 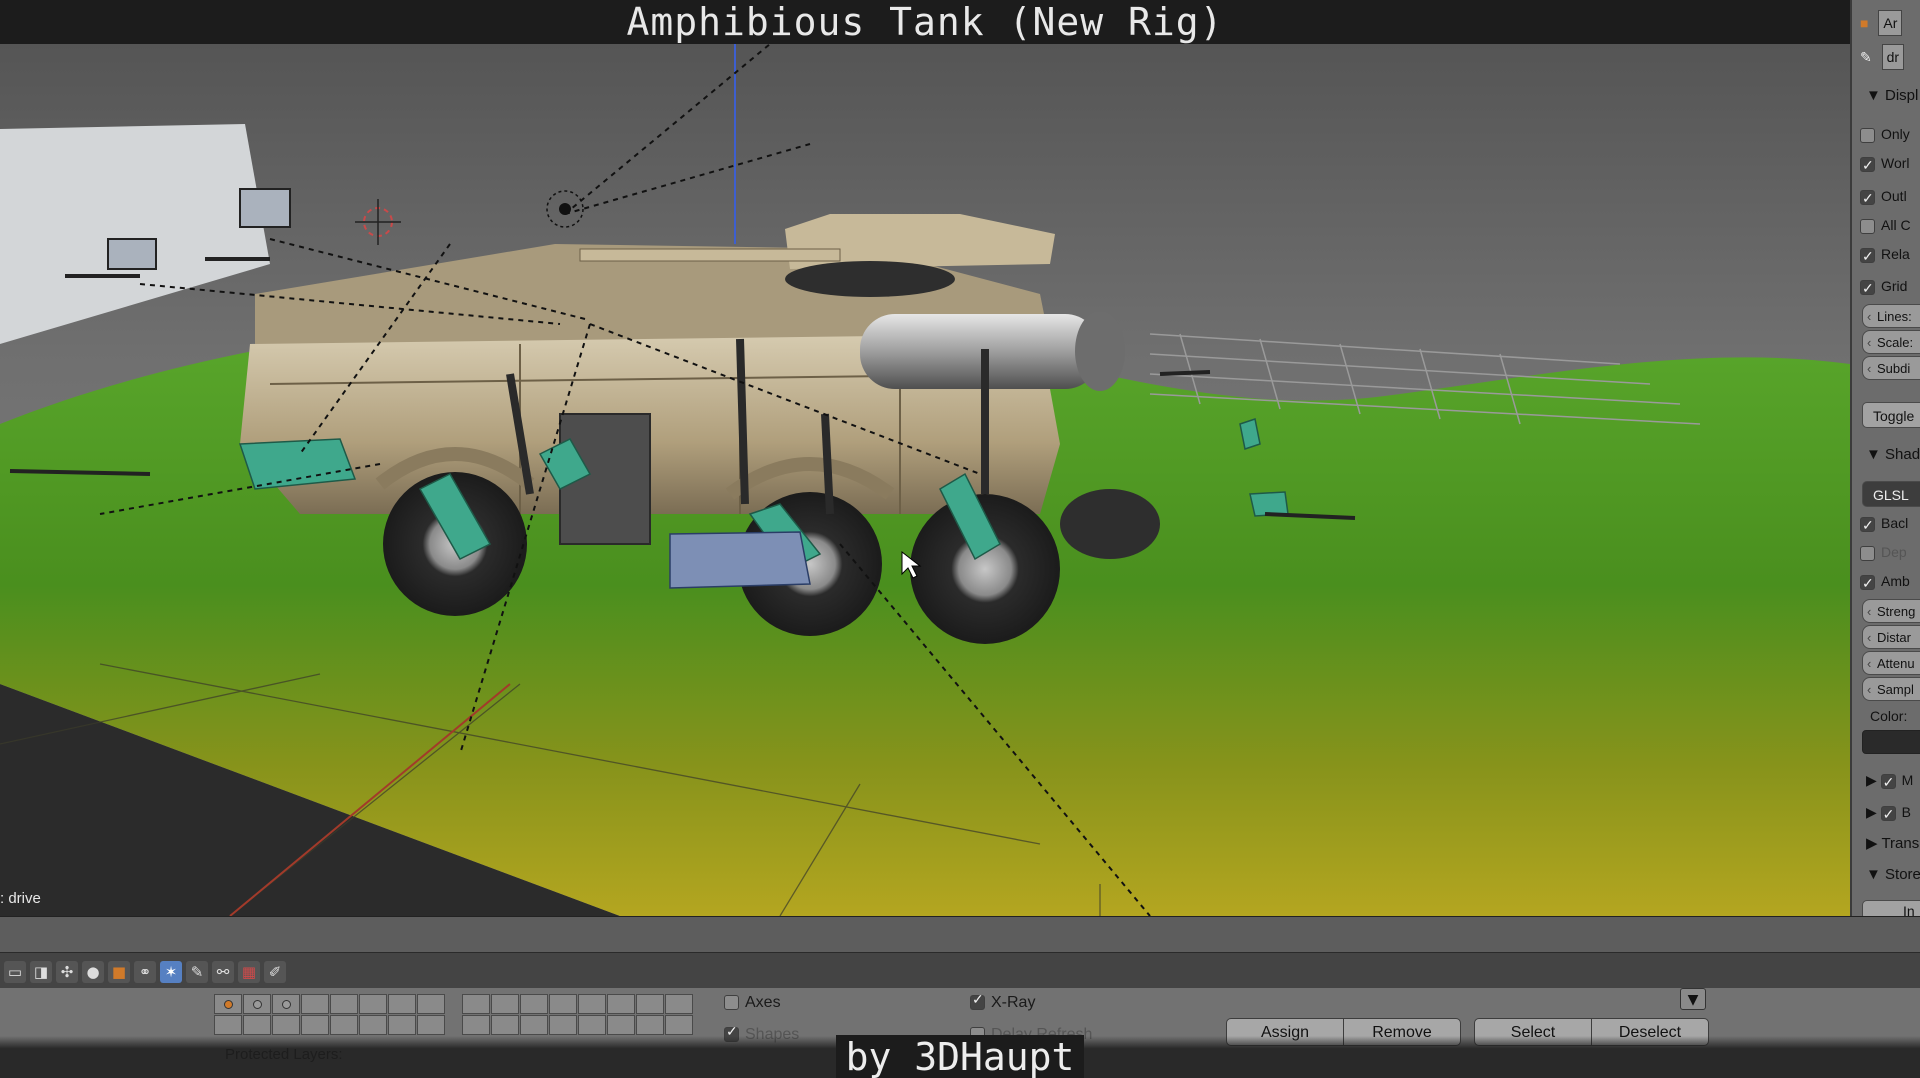 What do you see at coordinates (275, 972) in the screenshot?
I see `physics-icon: ✐` at bounding box center [275, 972].